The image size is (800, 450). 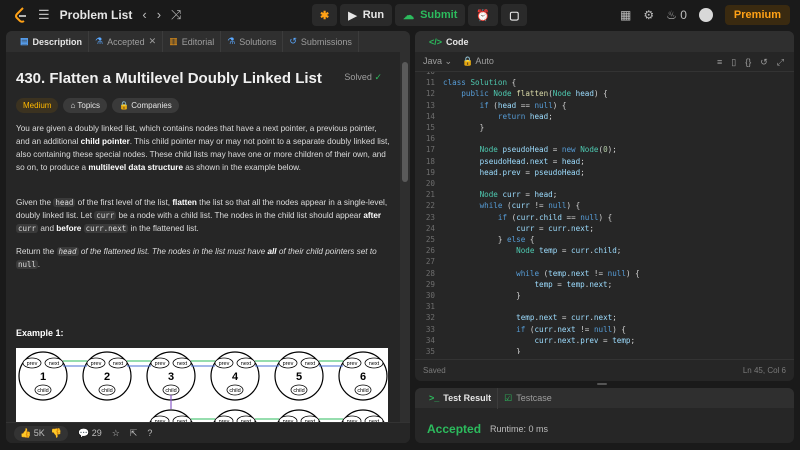 I want to click on auto-mode-toggle: 🔒 Auto, so click(x=478, y=61).